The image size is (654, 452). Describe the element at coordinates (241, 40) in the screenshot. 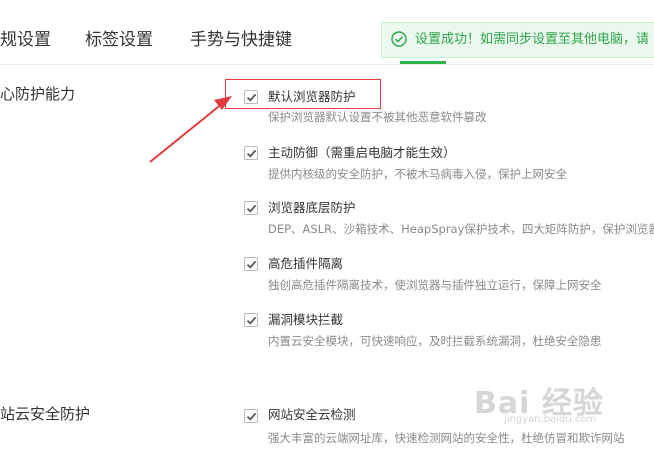

I see `tab-gestures-shortcuts: 手势与快捷键` at that location.